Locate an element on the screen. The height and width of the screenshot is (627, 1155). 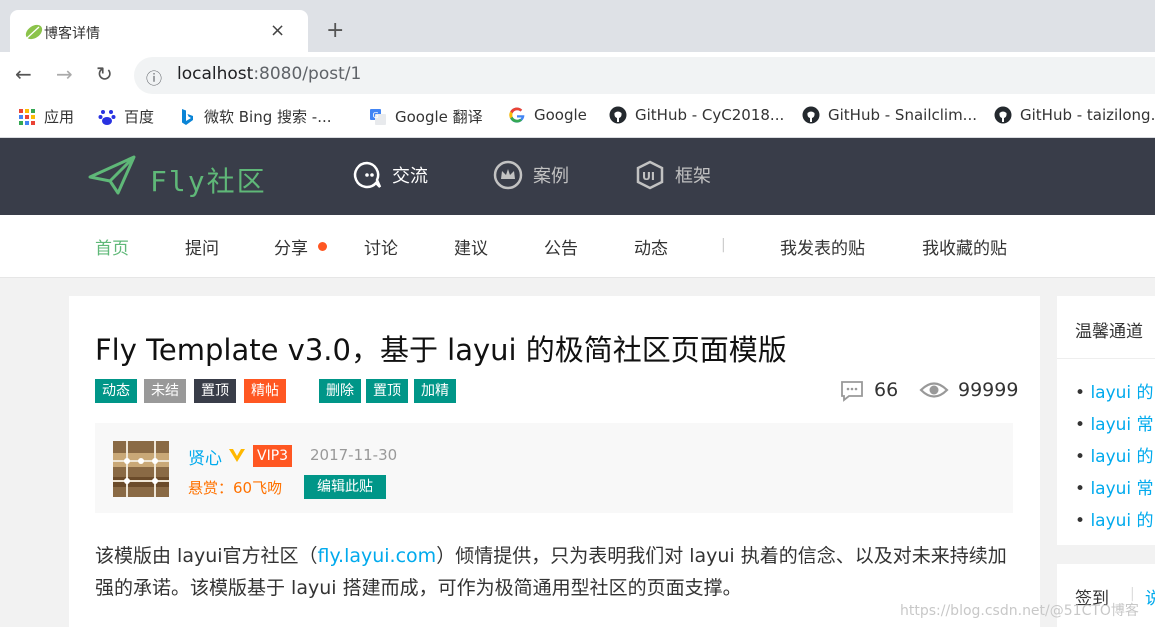
bookmark-label: Google is located at coordinates (560, 115).